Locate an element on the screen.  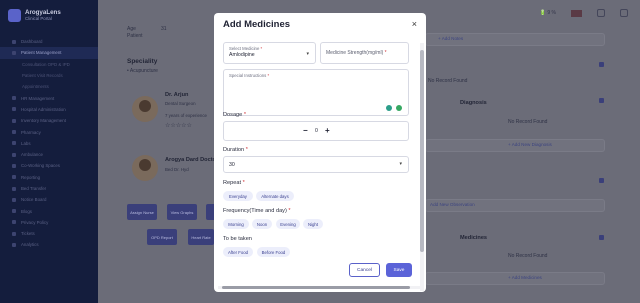
sidebar-item-label: Inventory Management is located at coordinates (43, 121).